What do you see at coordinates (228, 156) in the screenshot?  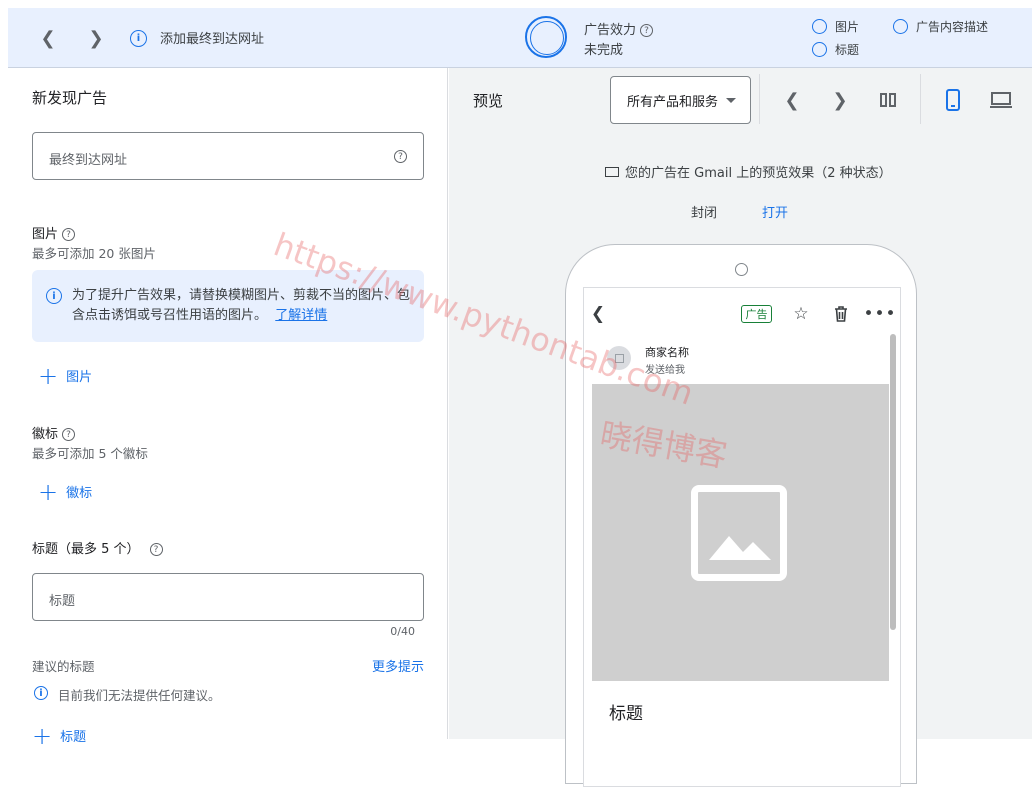 I see `final-url-field: 最终到达网址 ?` at bounding box center [228, 156].